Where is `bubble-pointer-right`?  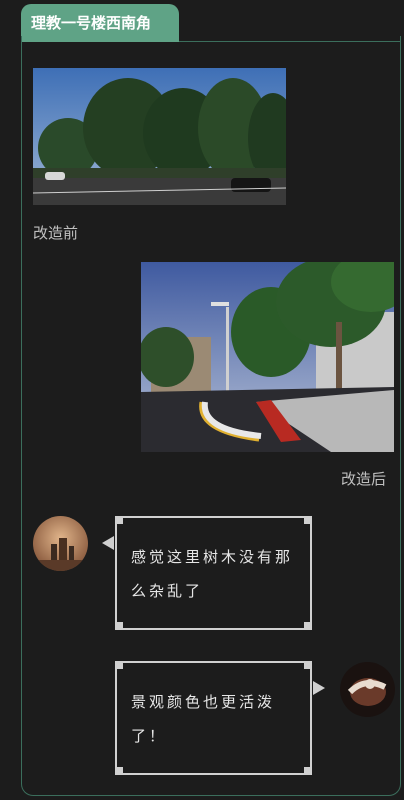
bubble-pointer-right is located at coordinates (319, 688).